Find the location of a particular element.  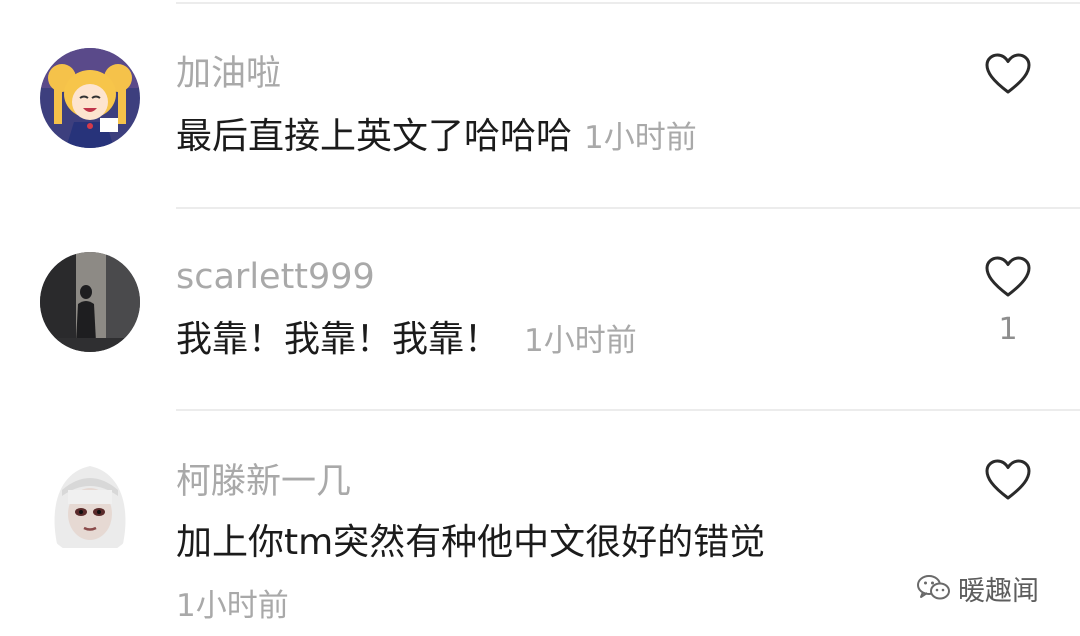

comment-body: 最后直接上英文了哈哈哈 1小时前 is located at coordinates (436, 140).